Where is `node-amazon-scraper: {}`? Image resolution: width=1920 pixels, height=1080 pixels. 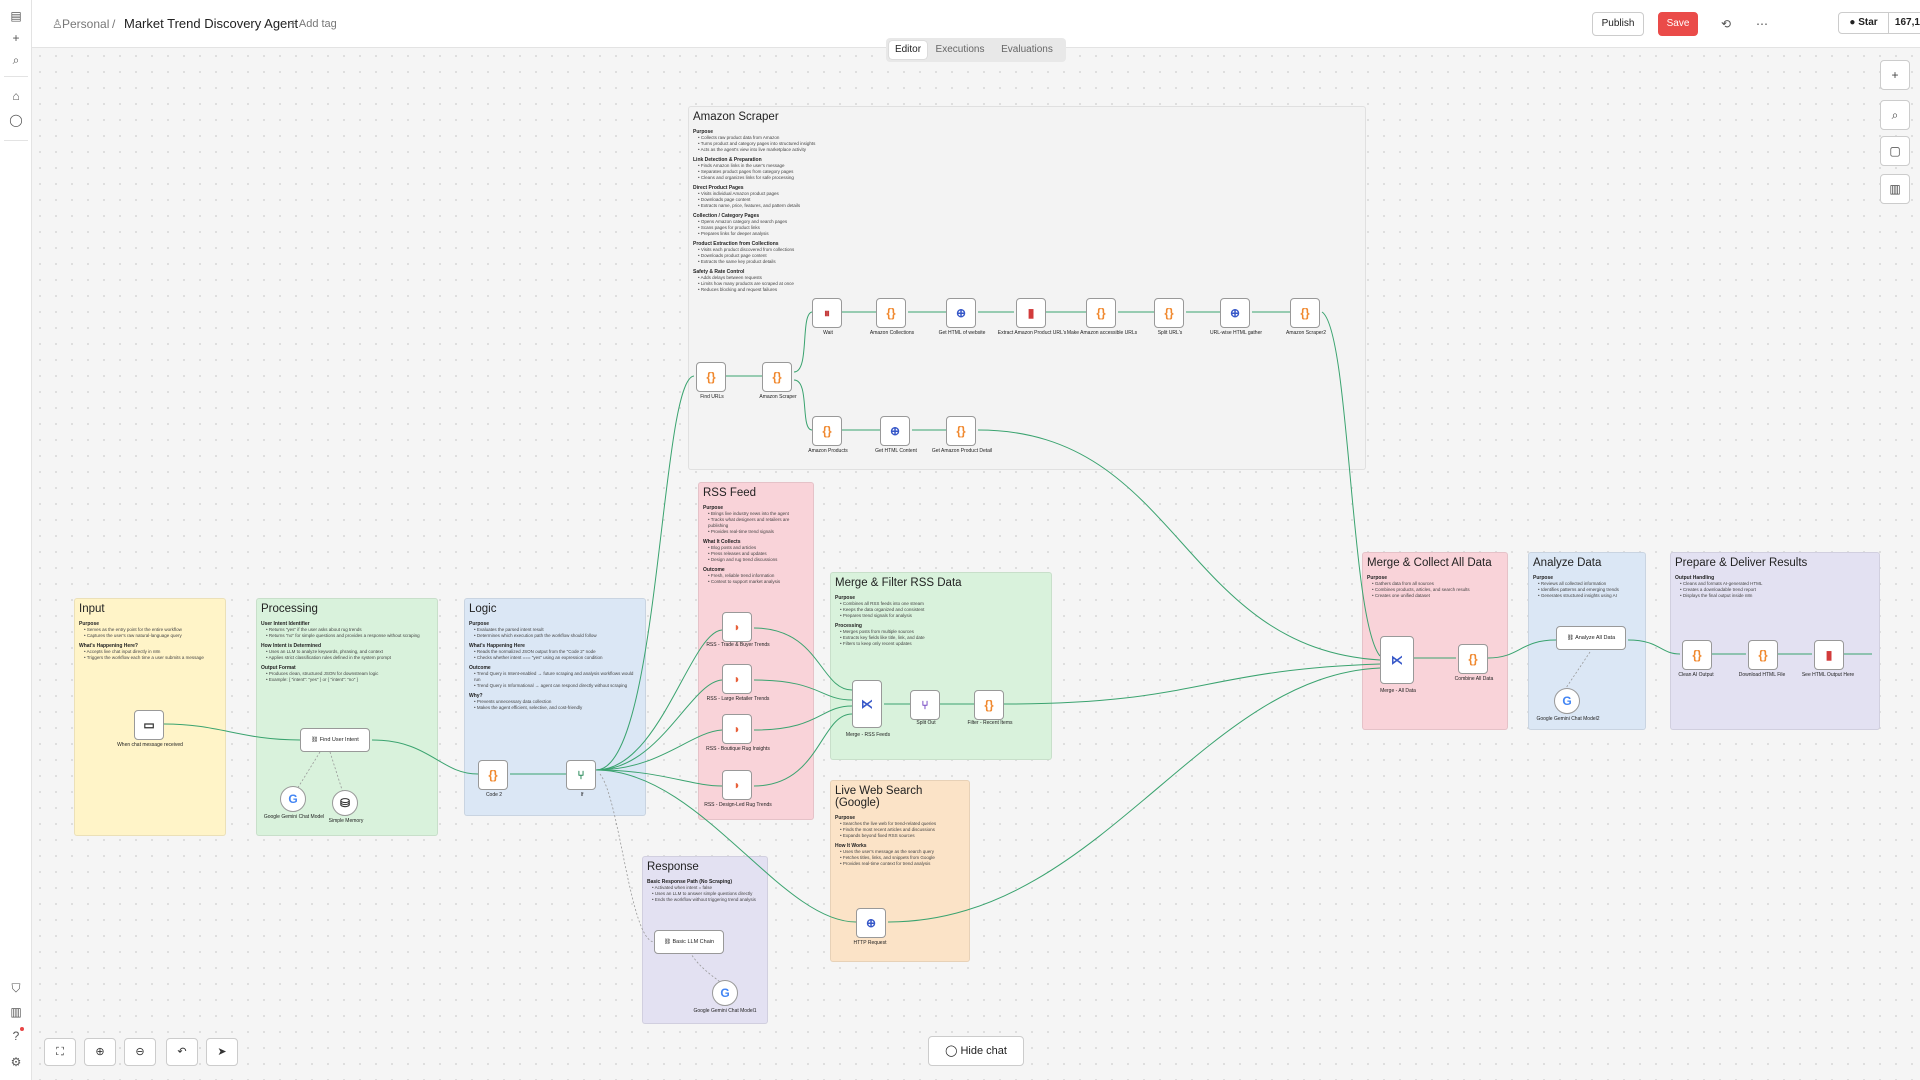
node-amazon-scraper: {} is located at coordinates (777, 377).